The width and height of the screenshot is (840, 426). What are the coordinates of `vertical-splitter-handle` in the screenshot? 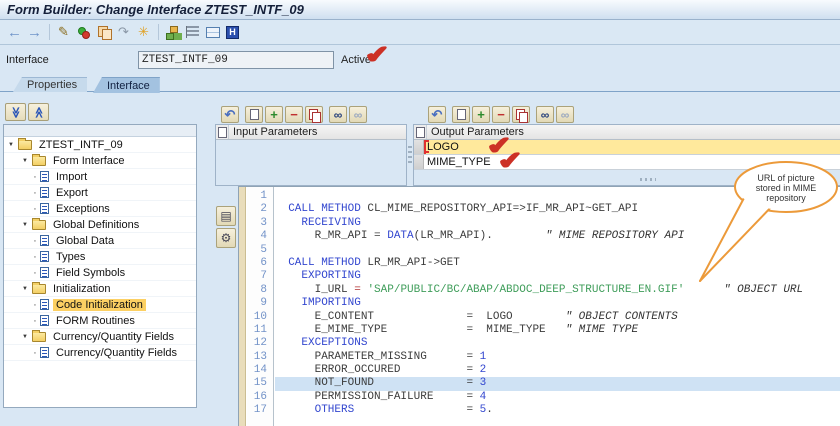 It's located at (410, 155).